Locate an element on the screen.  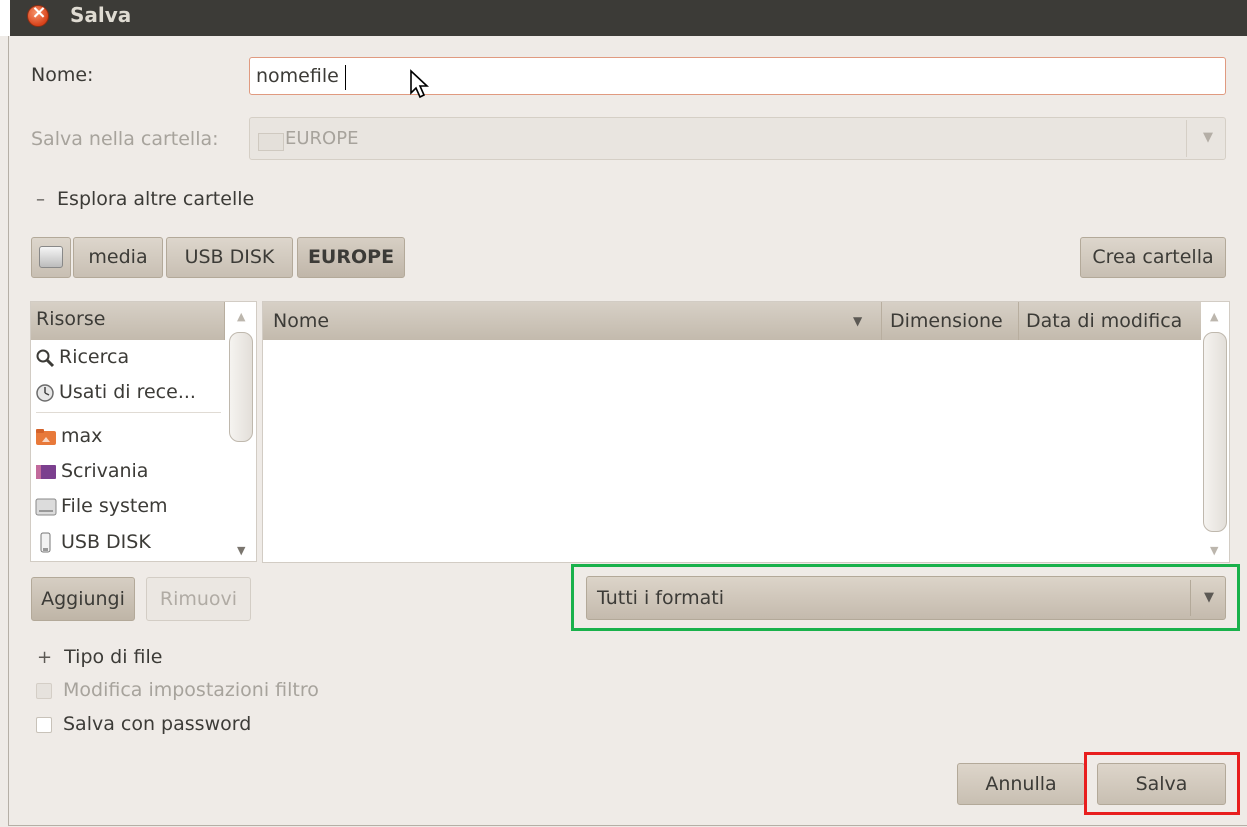
place-label: Ricerca is located at coordinates (94, 357).